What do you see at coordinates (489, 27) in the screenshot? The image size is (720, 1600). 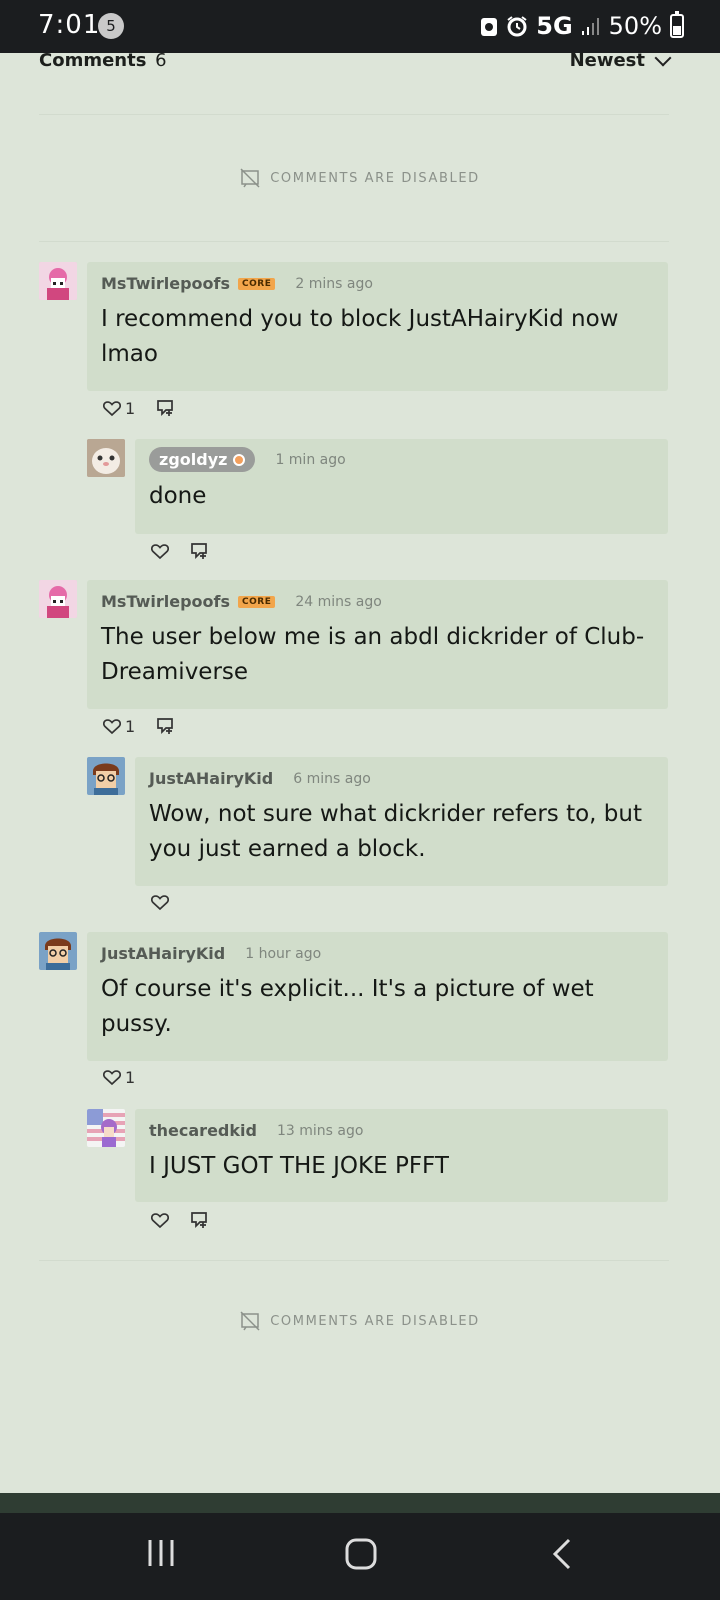 I see `app-notification-icon` at bounding box center [489, 27].